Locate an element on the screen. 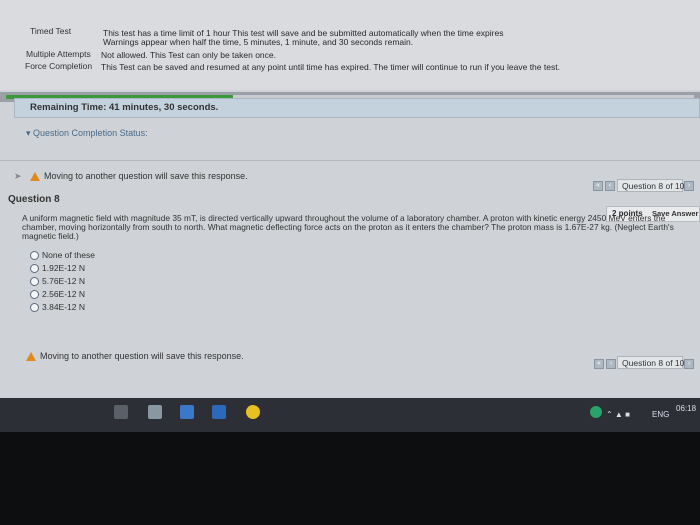 The width and height of the screenshot is (700, 525). store-icon is located at coordinates (155, 412).